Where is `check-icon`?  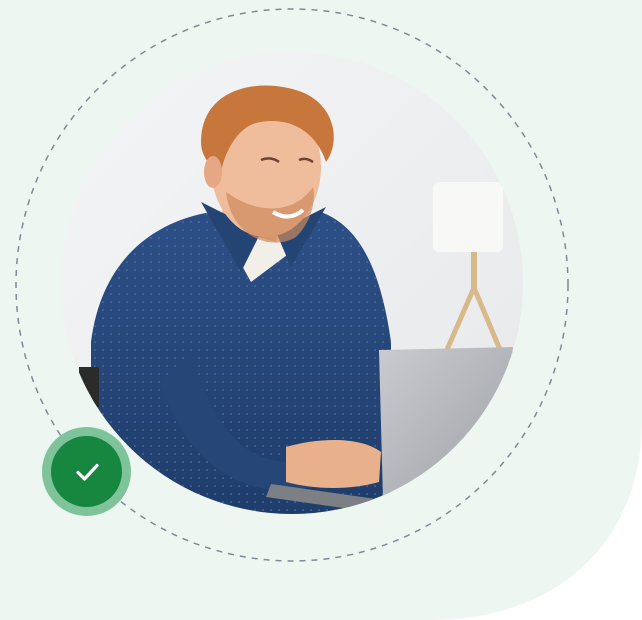
check-icon is located at coordinates (87, 472).